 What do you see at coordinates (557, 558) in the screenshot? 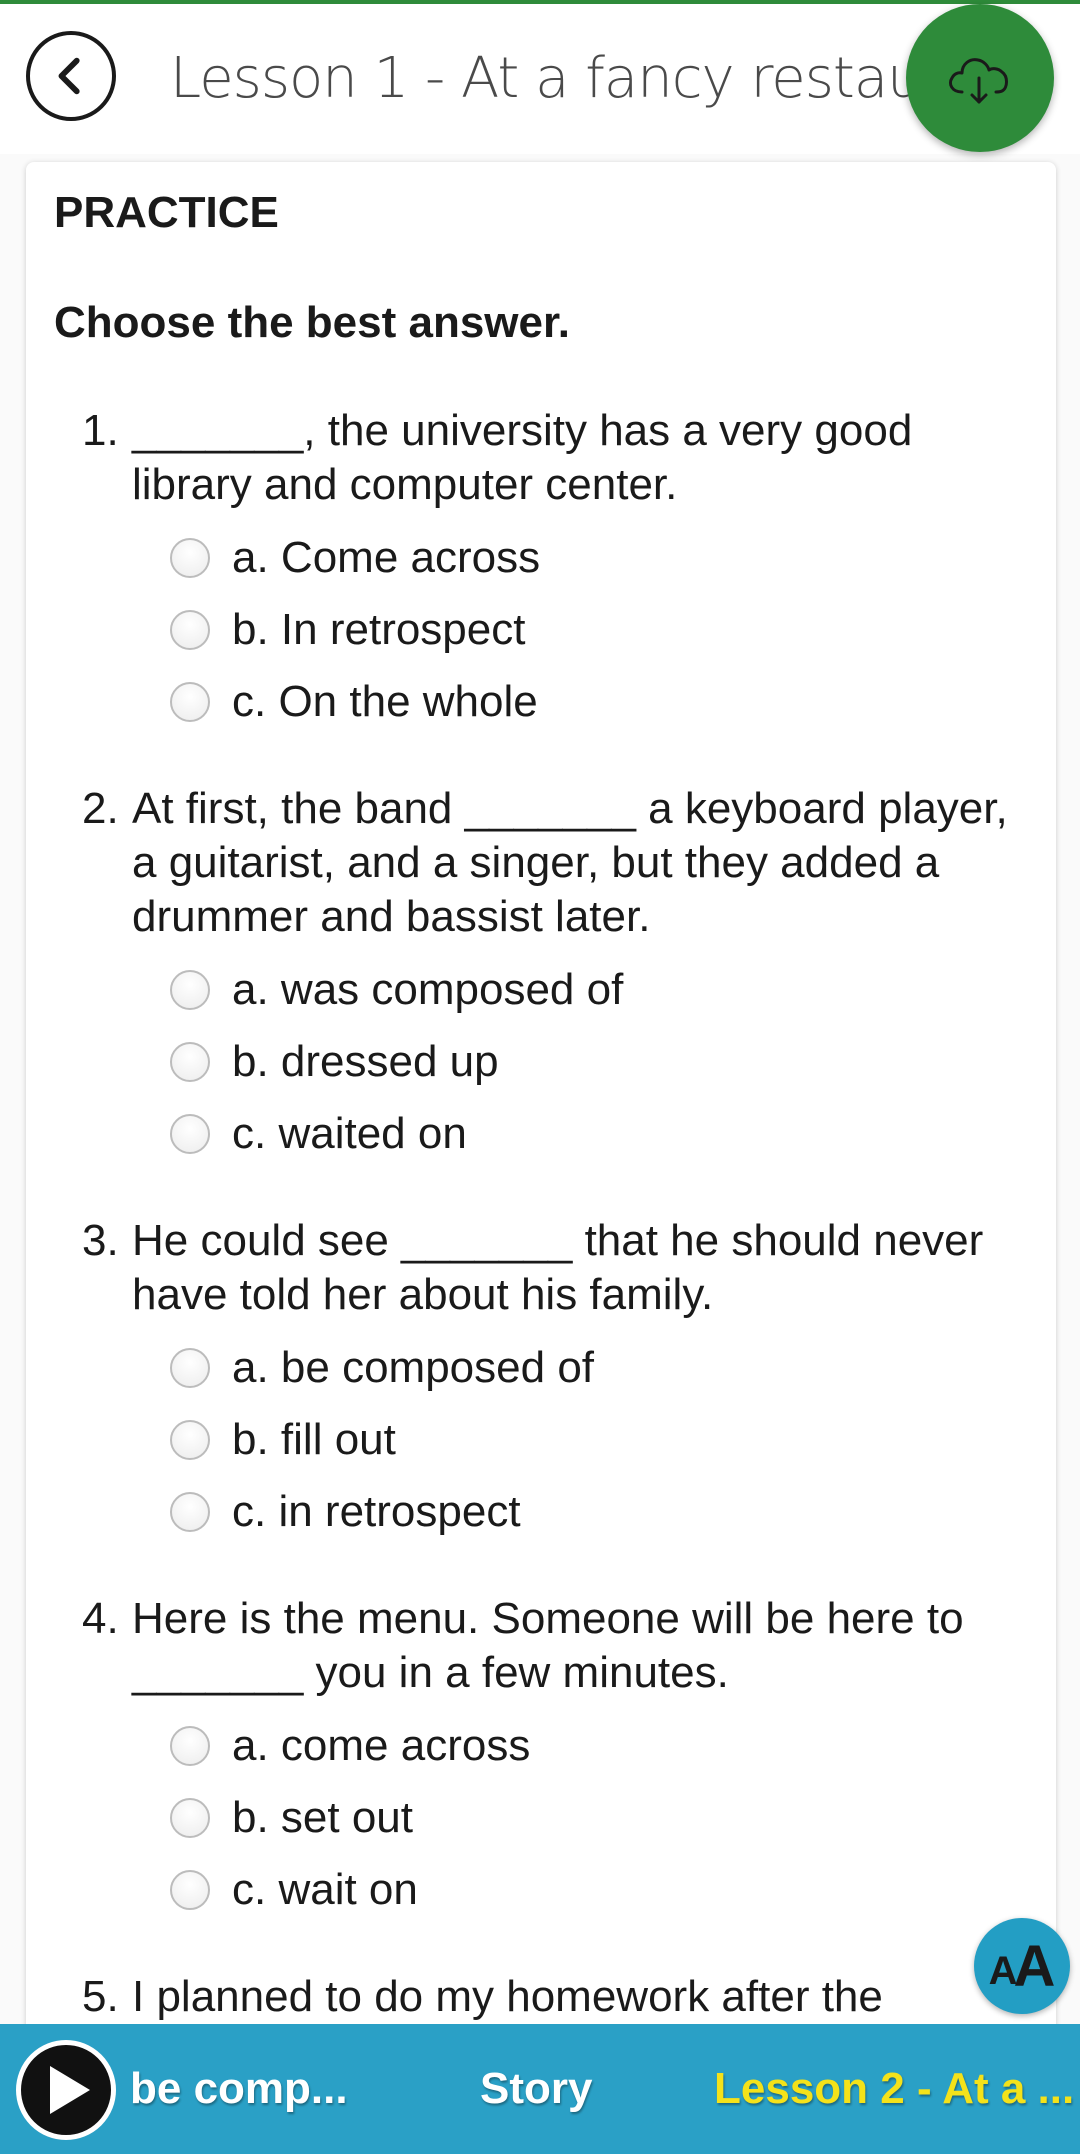
I see `option-a: a. Come across` at bounding box center [557, 558].